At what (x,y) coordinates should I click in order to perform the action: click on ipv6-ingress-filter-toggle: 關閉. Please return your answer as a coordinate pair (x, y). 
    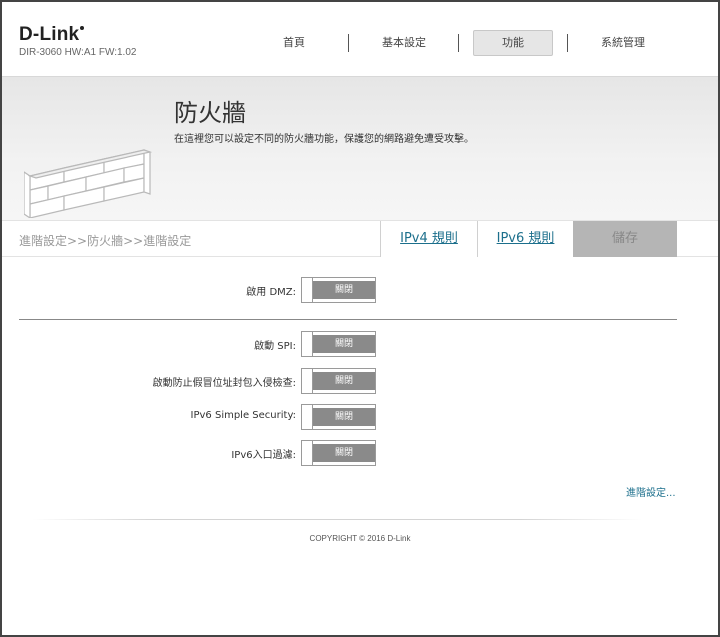
    Looking at the image, I should click on (338, 453).